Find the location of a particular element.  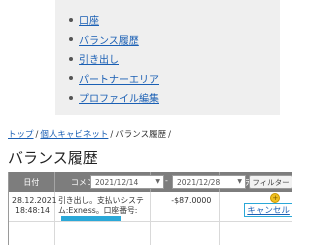

pending-status-icon: + is located at coordinates (275, 198).